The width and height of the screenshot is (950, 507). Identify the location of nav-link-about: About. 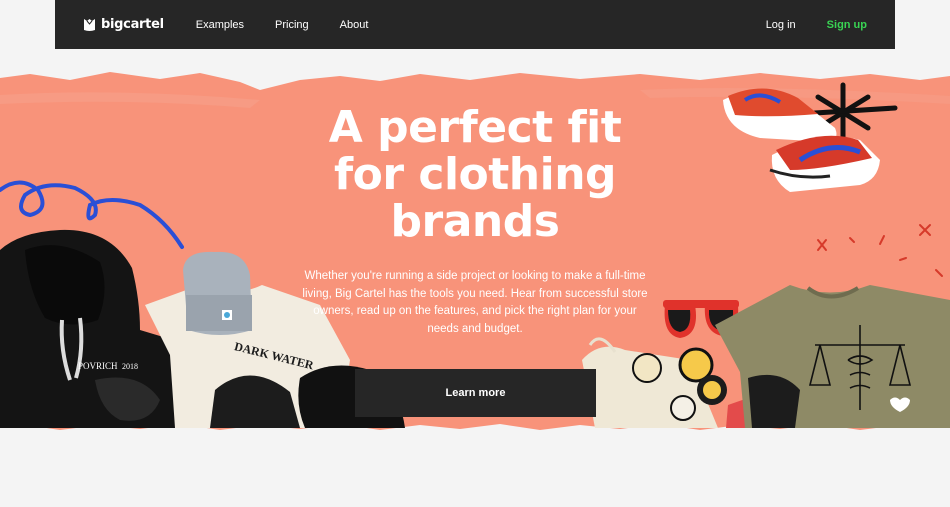
(354, 25).